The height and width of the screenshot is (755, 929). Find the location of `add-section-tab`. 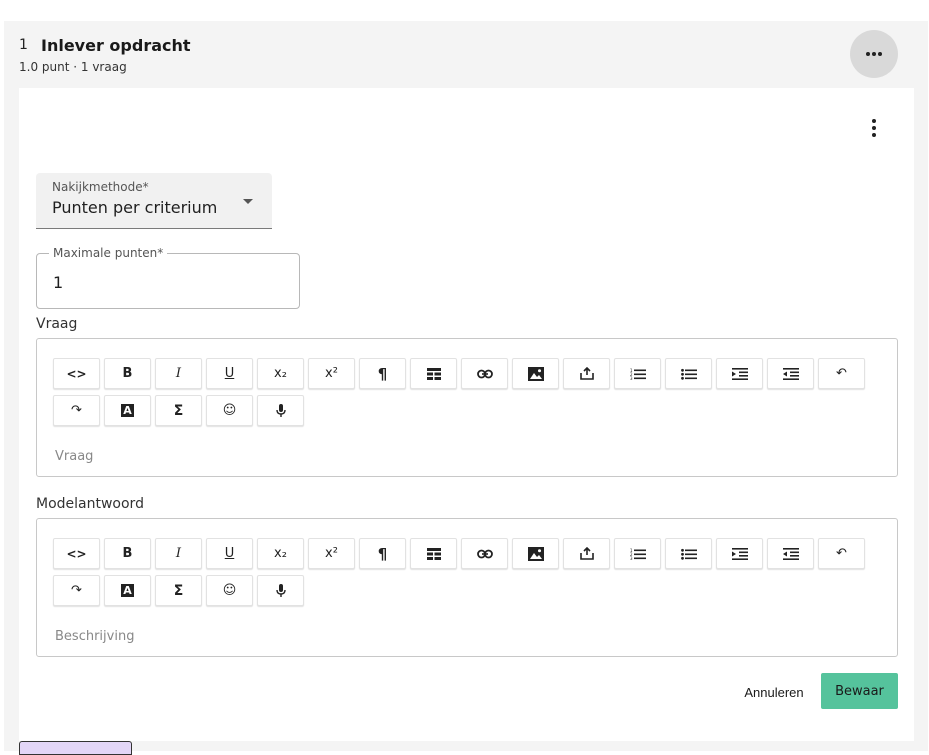

add-section-tab is located at coordinates (75, 748).